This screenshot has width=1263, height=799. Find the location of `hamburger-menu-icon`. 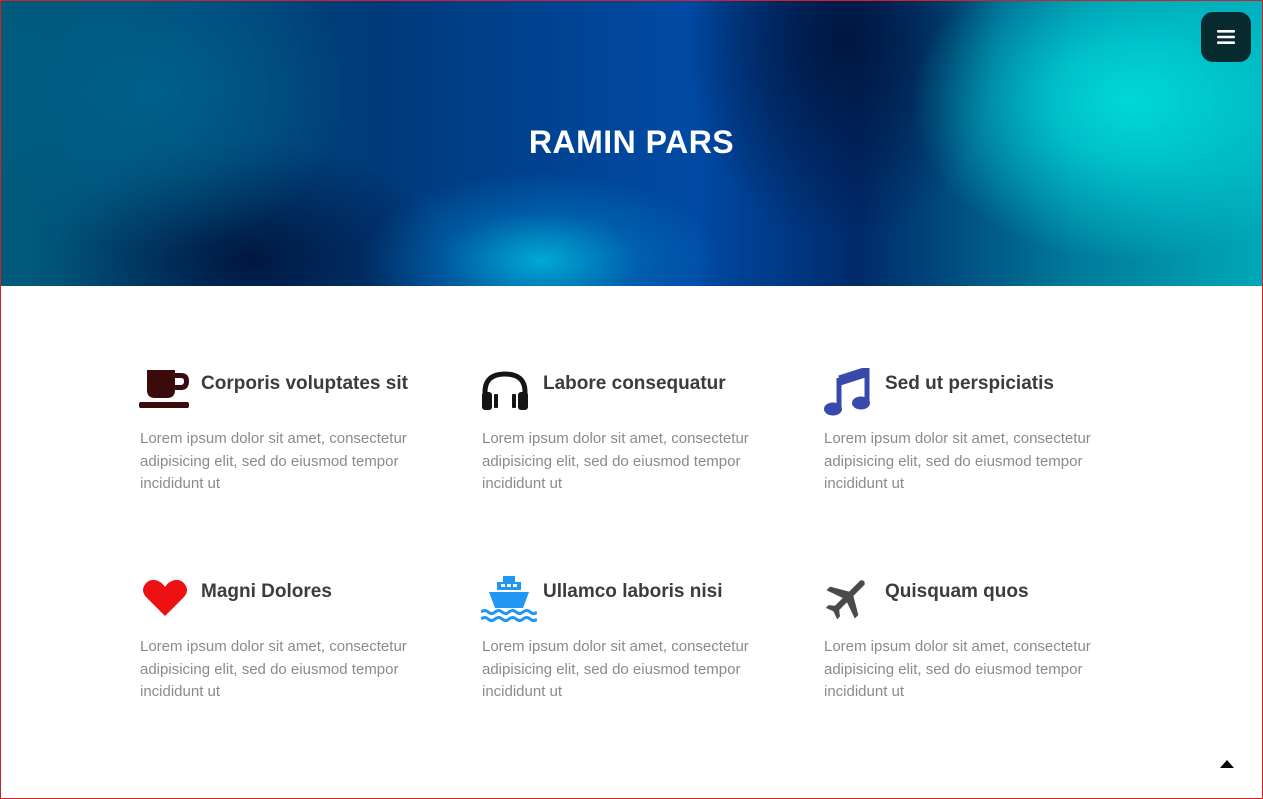

hamburger-menu-icon is located at coordinates (1226, 37).